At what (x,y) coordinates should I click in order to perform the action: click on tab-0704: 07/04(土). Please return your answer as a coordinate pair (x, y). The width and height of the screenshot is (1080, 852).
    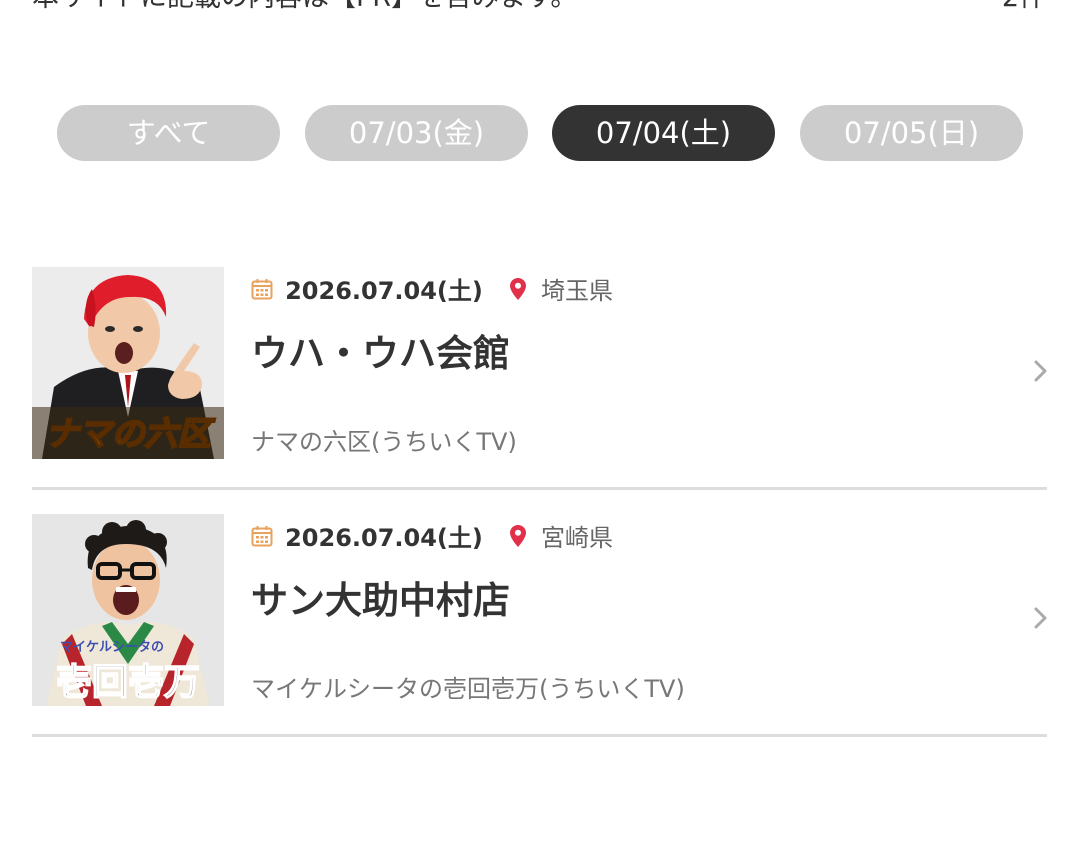
    Looking at the image, I should click on (663, 133).